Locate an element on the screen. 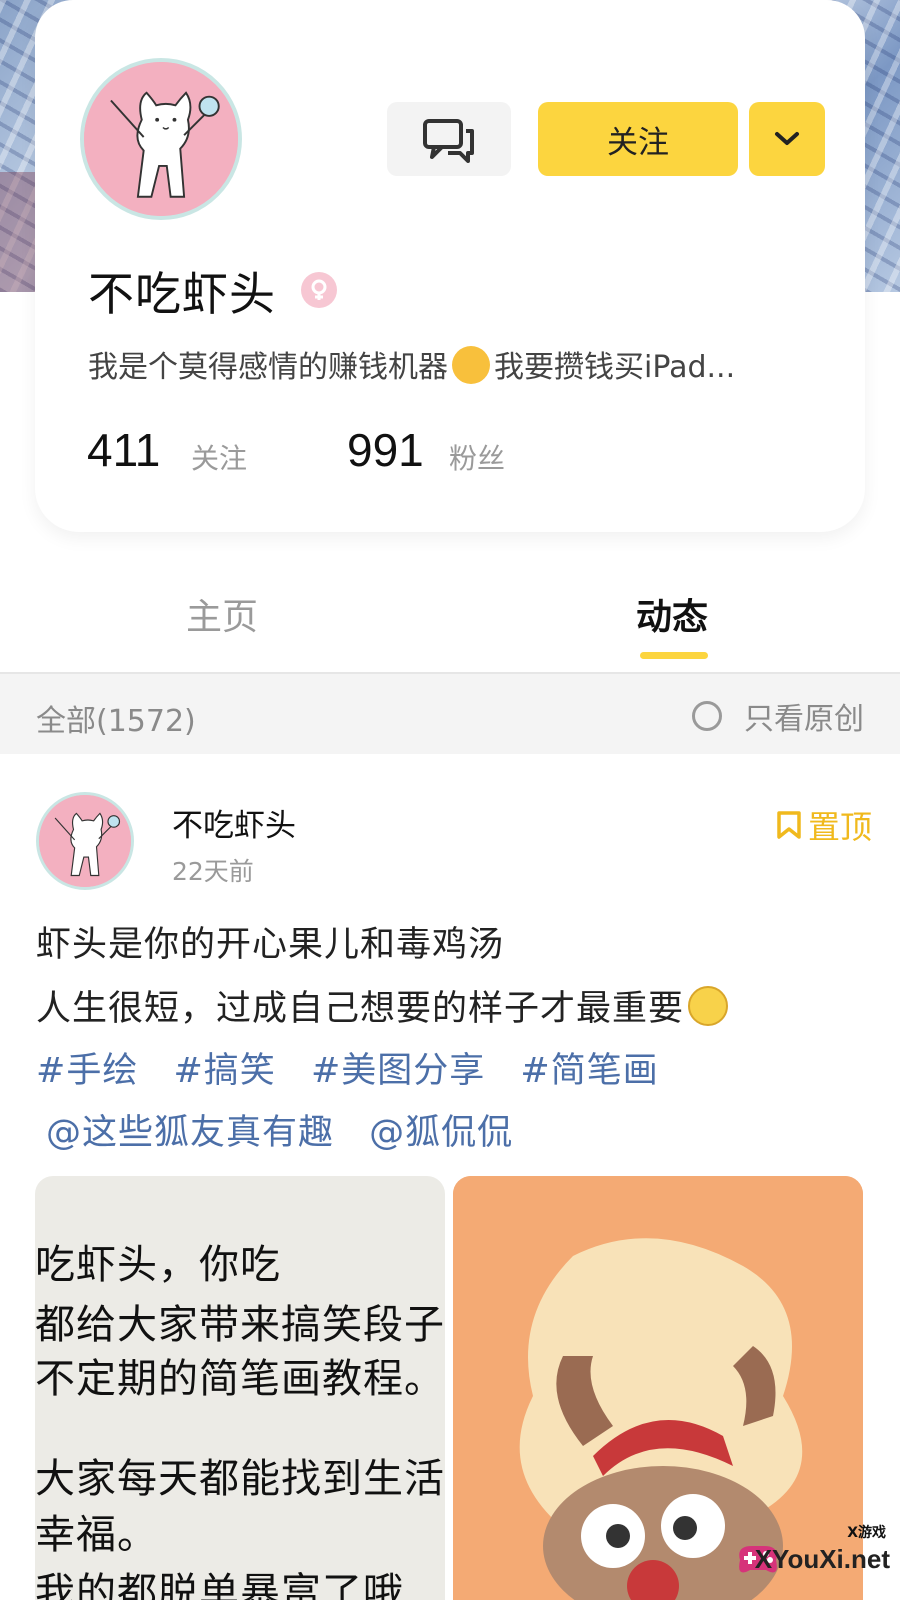  pinned-badge: 置顶 is located at coordinates (824, 825).